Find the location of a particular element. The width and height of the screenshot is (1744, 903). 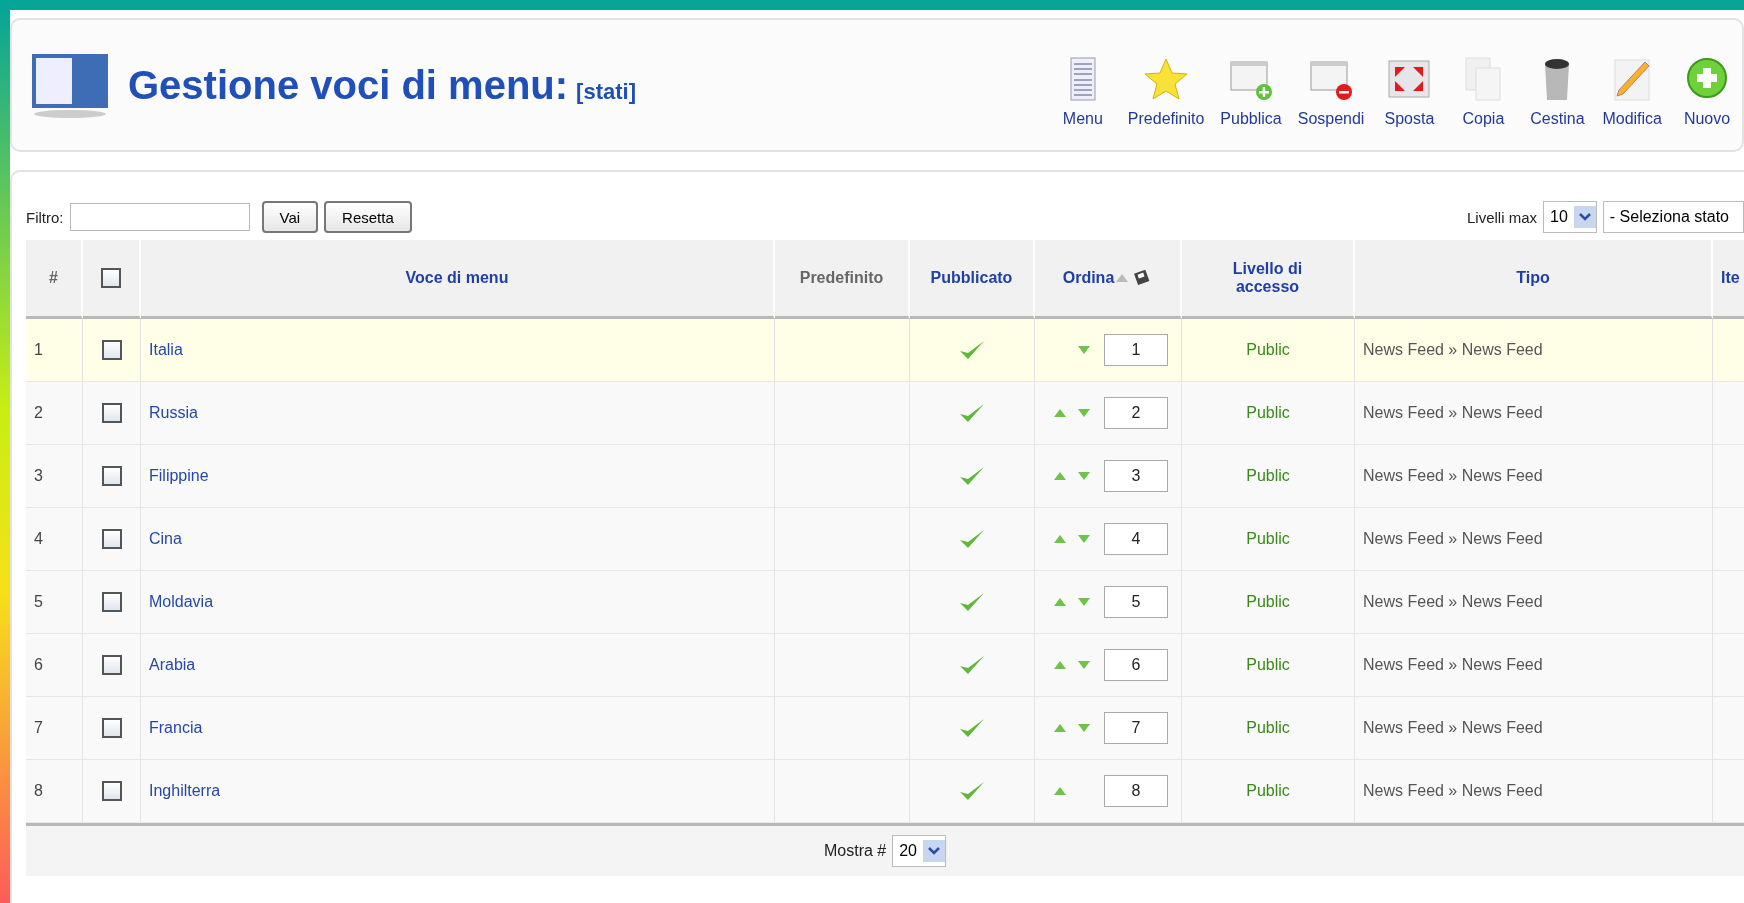

column-header: Predefinito is located at coordinates (842, 279).